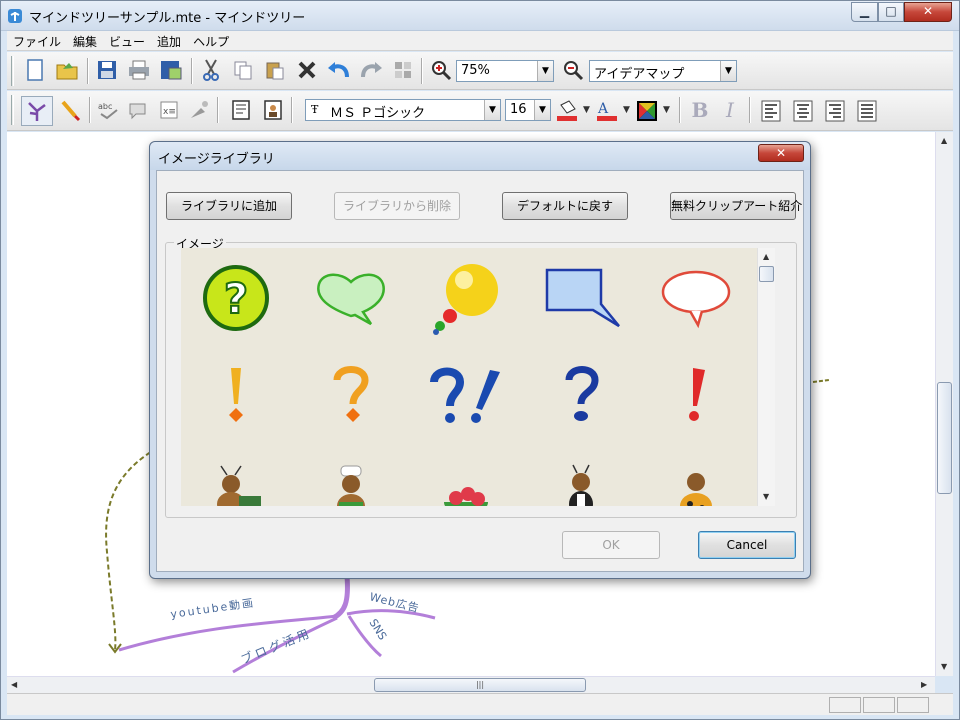 The width and height of the screenshot is (960, 720). Describe the element at coordinates (139, 70) in the screenshot. I see `print-button` at that location.